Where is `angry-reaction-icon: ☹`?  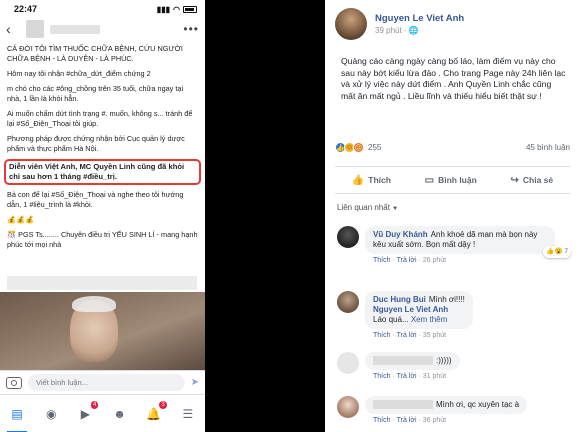
angry-reaction-icon: ☹ is located at coordinates (358, 147).